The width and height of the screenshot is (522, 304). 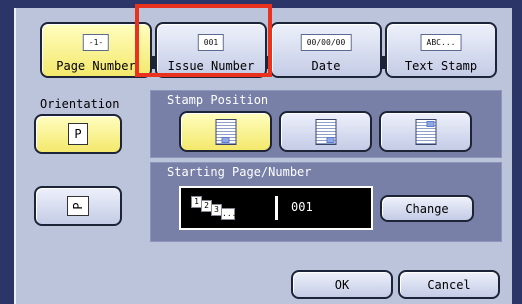 What do you see at coordinates (383, 62) in the screenshot?
I see `tab-separator` at bounding box center [383, 62].